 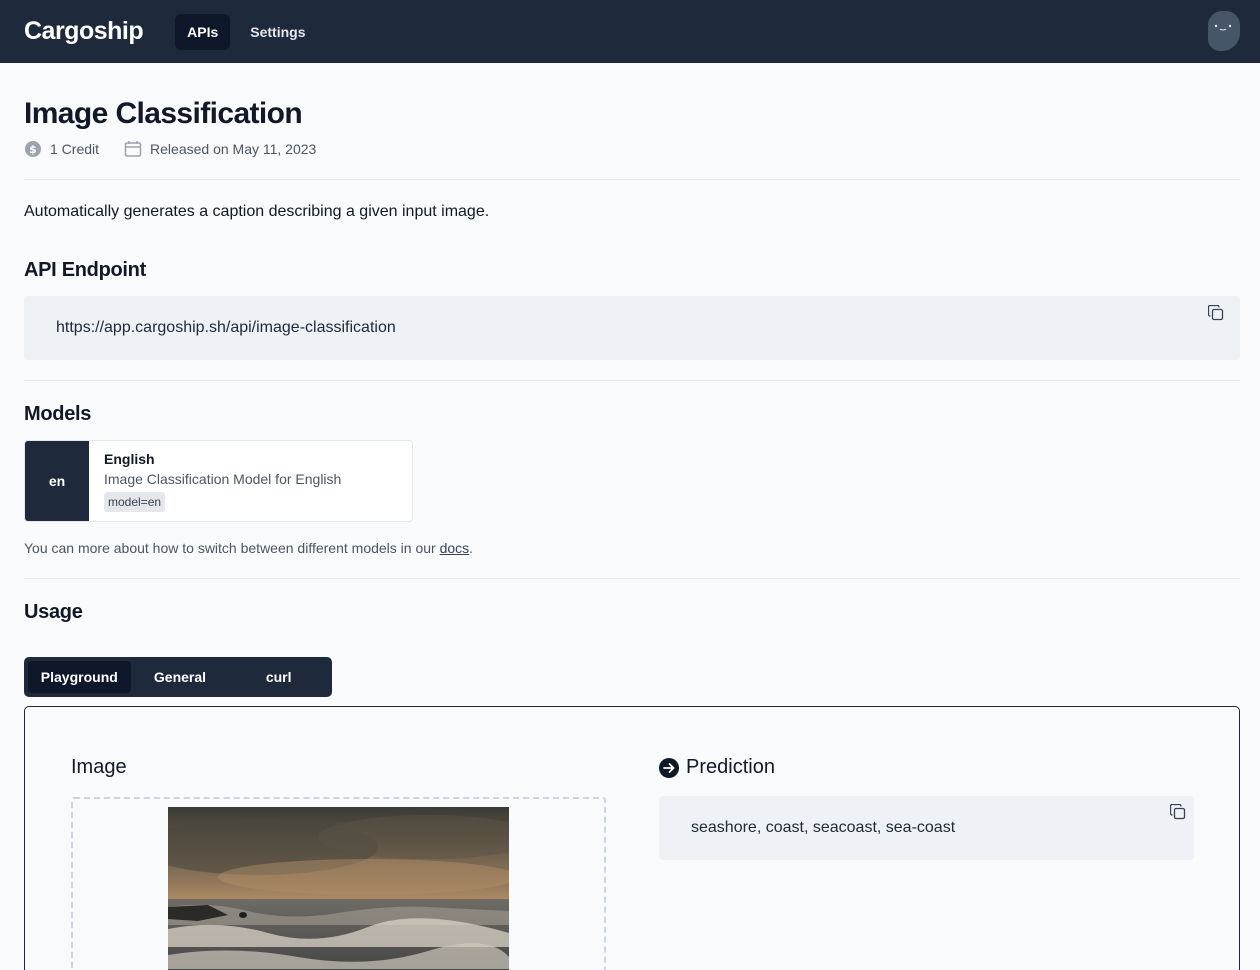 I want to click on model-param-tag: model=en, so click(x=135, y=502).